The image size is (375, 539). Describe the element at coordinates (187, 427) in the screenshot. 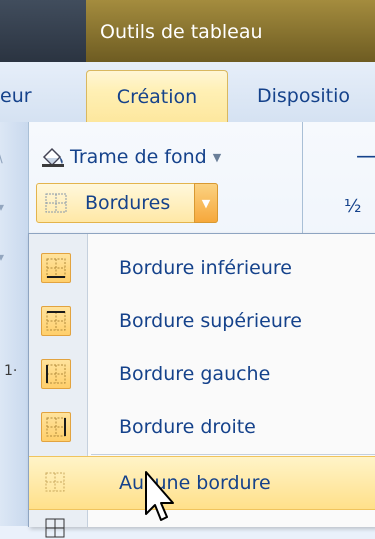

I see `menu-item-label: Bordure droite` at that location.